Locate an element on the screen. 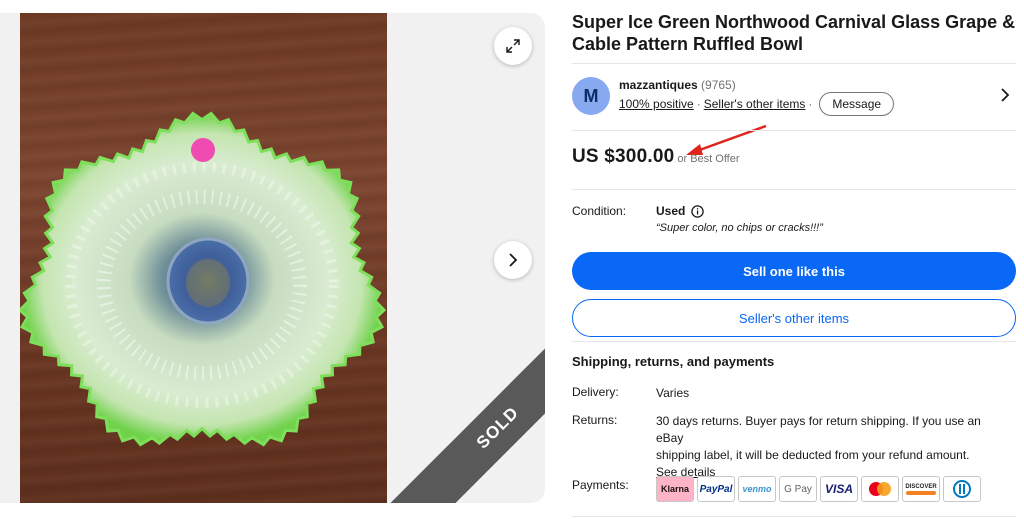 The image size is (1024, 519). seller-other-items-link: Seller's other items is located at coordinates (755, 104).